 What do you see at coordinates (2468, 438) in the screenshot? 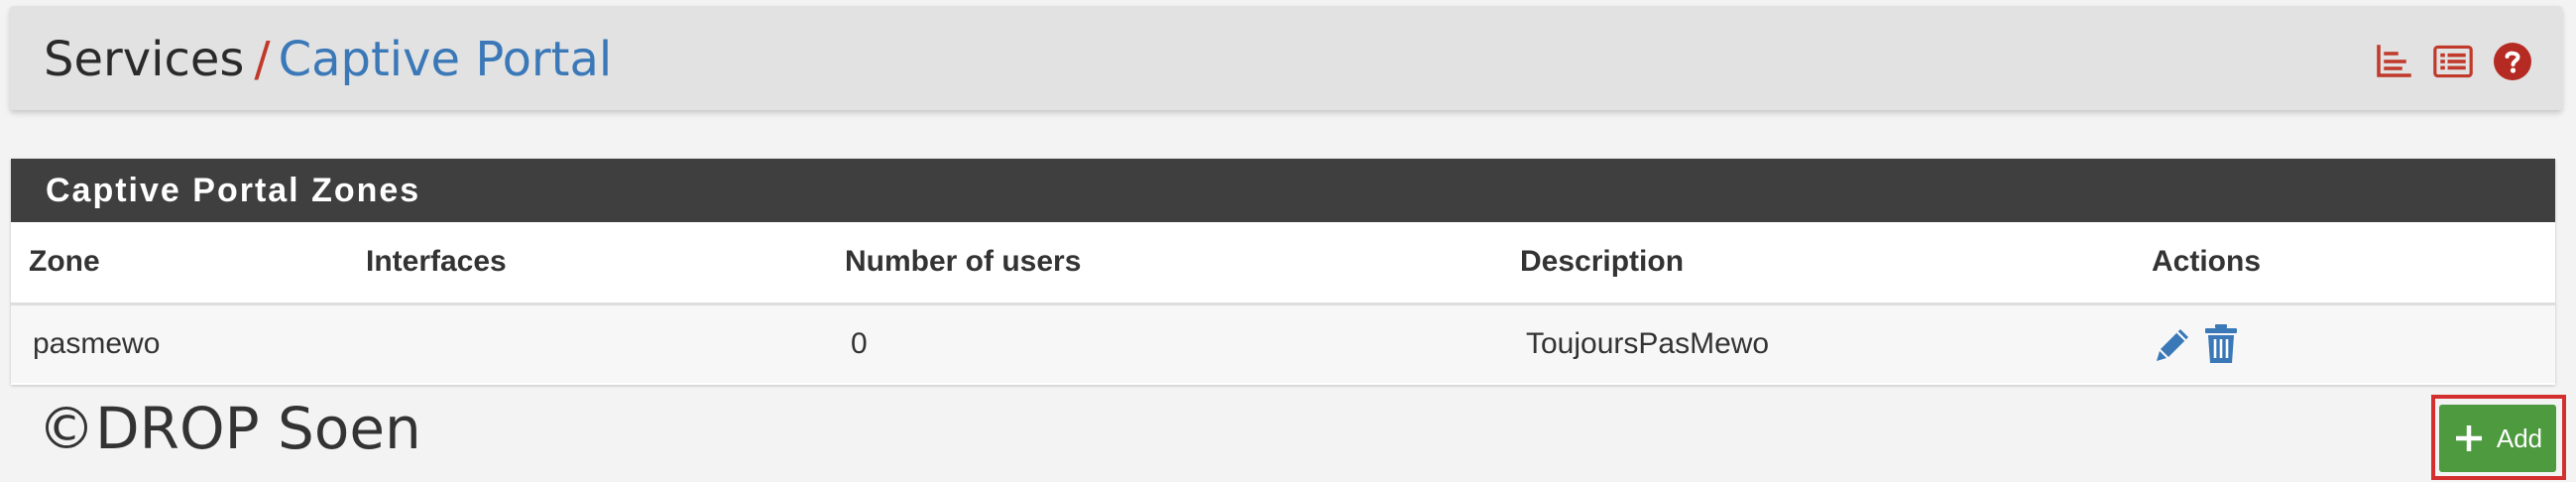
I see `plus-icon` at bounding box center [2468, 438].